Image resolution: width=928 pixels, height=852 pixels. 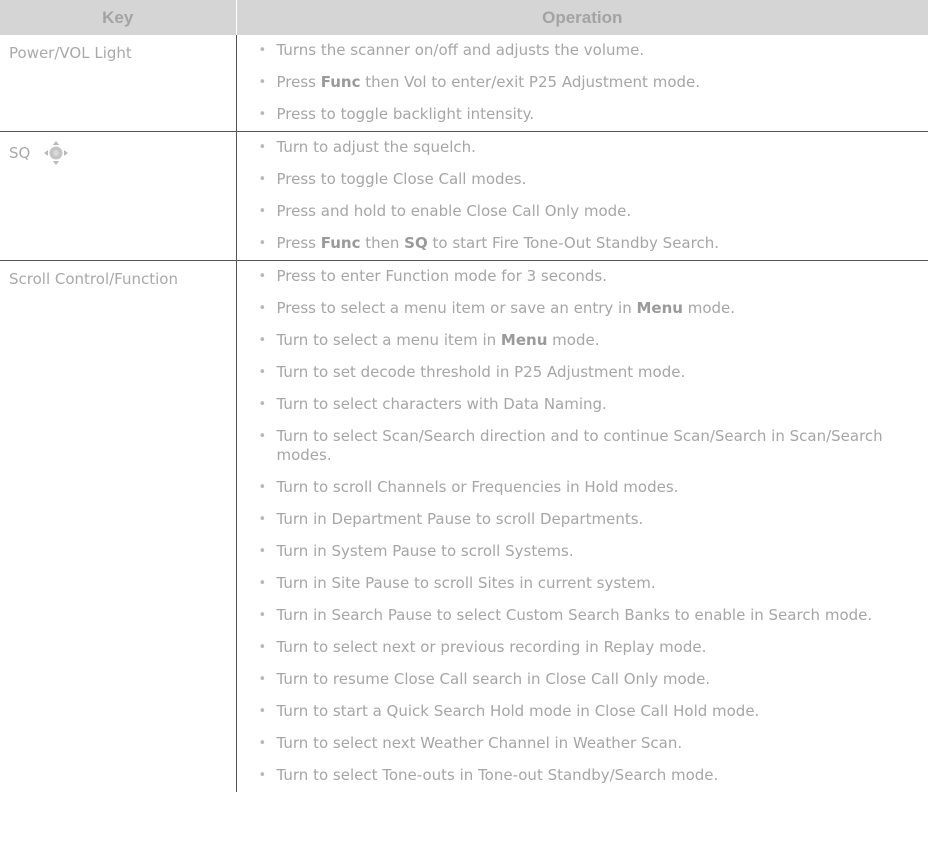 I want to click on operation-item: • Press to toggle backlight intensity., so click(x=582, y=115).